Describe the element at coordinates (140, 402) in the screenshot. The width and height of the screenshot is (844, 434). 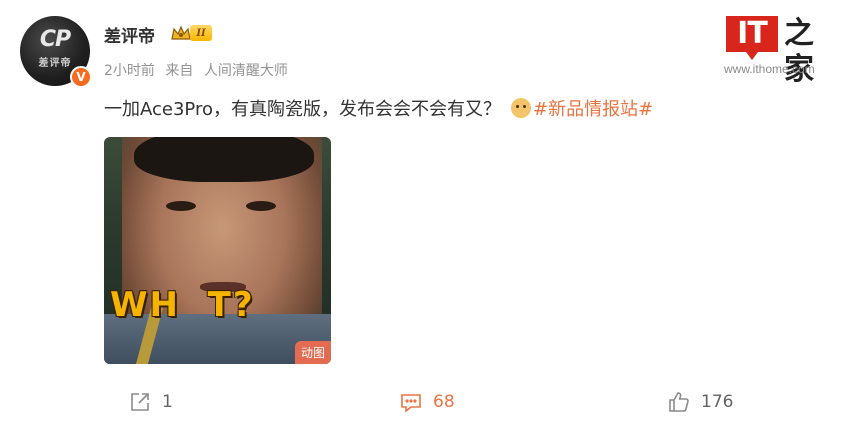
I see `share-icon` at that location.